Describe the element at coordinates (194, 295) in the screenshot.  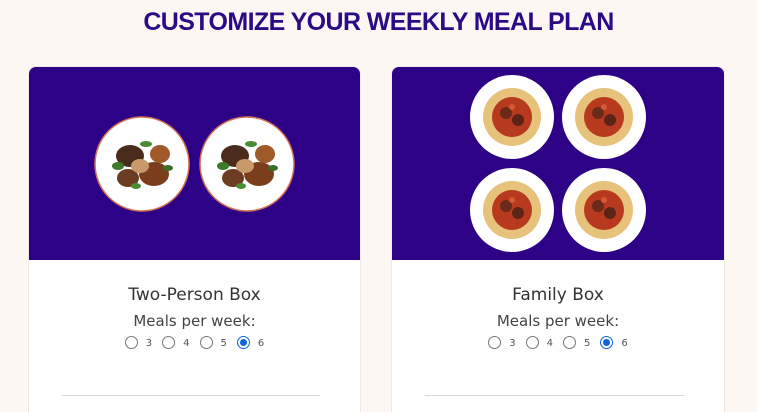
I see `plan-title: Two-Person Box` at that location.